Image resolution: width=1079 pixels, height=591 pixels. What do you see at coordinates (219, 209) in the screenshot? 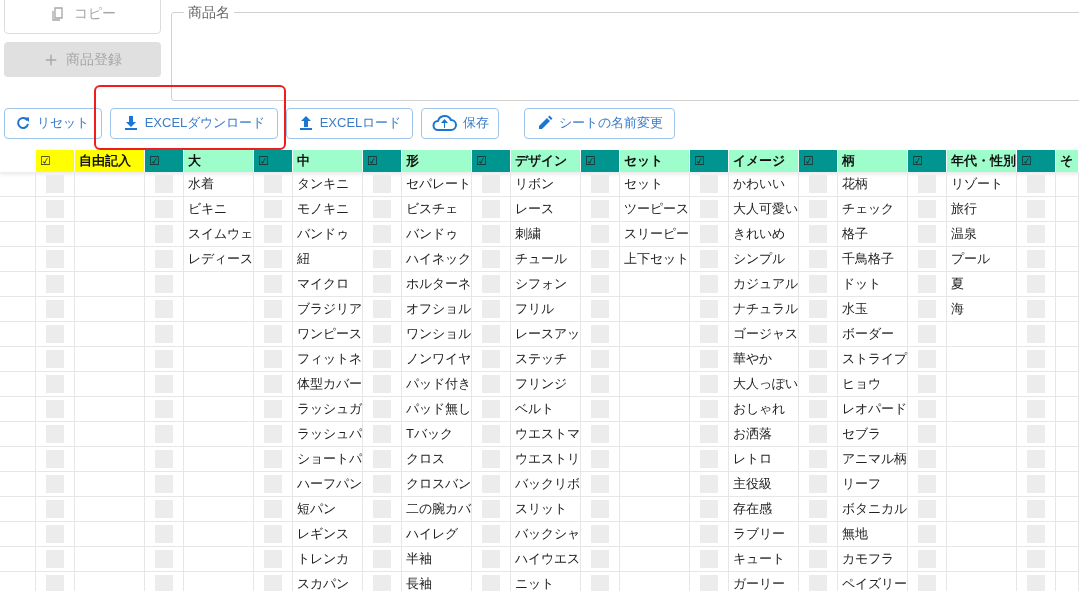
I see `table-cell: ビキニ` at bounding box center [219, 209].